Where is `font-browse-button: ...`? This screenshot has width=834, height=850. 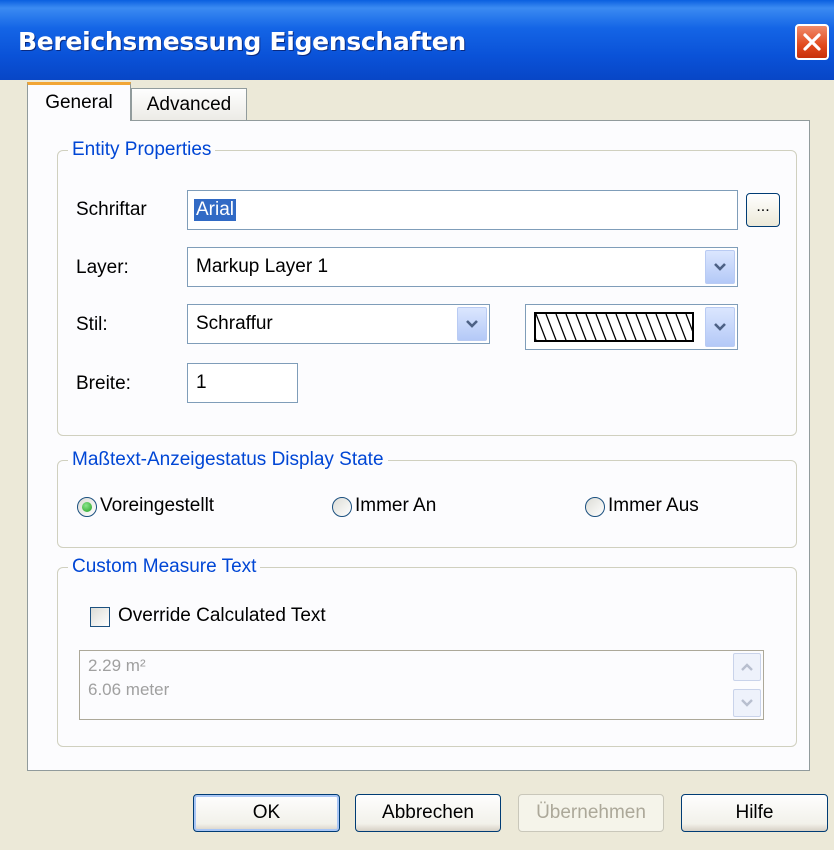 font-browse-button: ... is located at coordinates (763, 210).